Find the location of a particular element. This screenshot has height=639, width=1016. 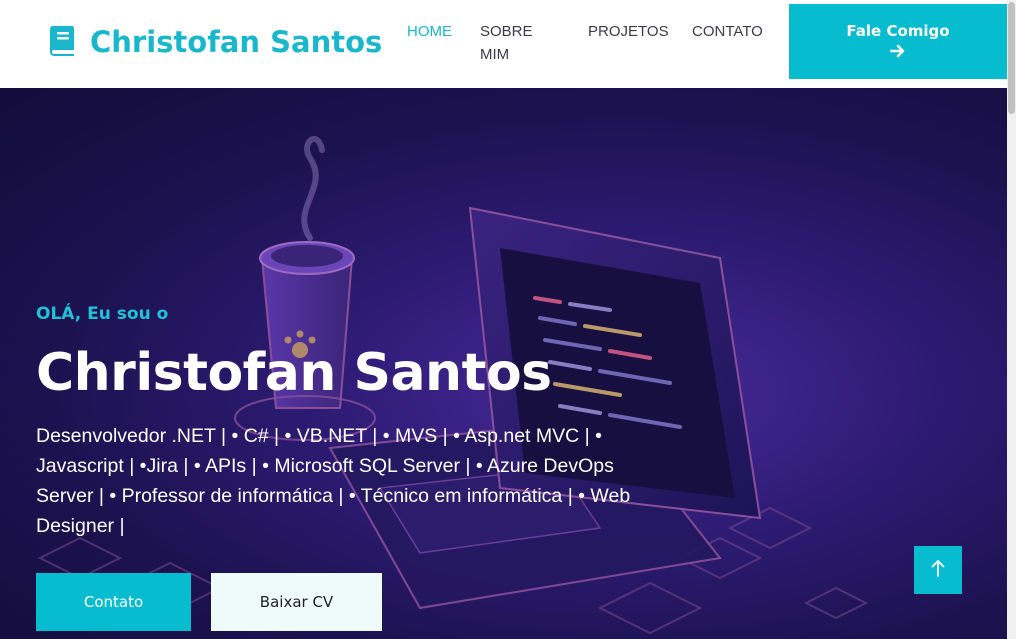

brand: Christofan Santos is located at coordinates (215, 42).